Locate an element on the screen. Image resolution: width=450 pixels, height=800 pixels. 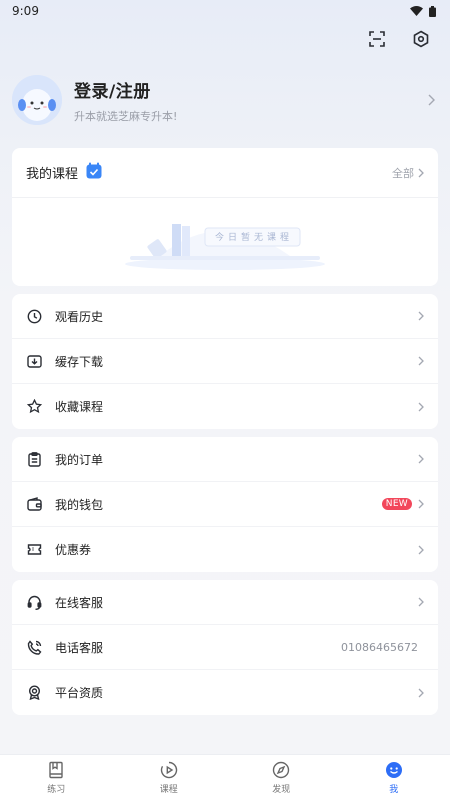
download-icon is located at coordinates (34, 361).